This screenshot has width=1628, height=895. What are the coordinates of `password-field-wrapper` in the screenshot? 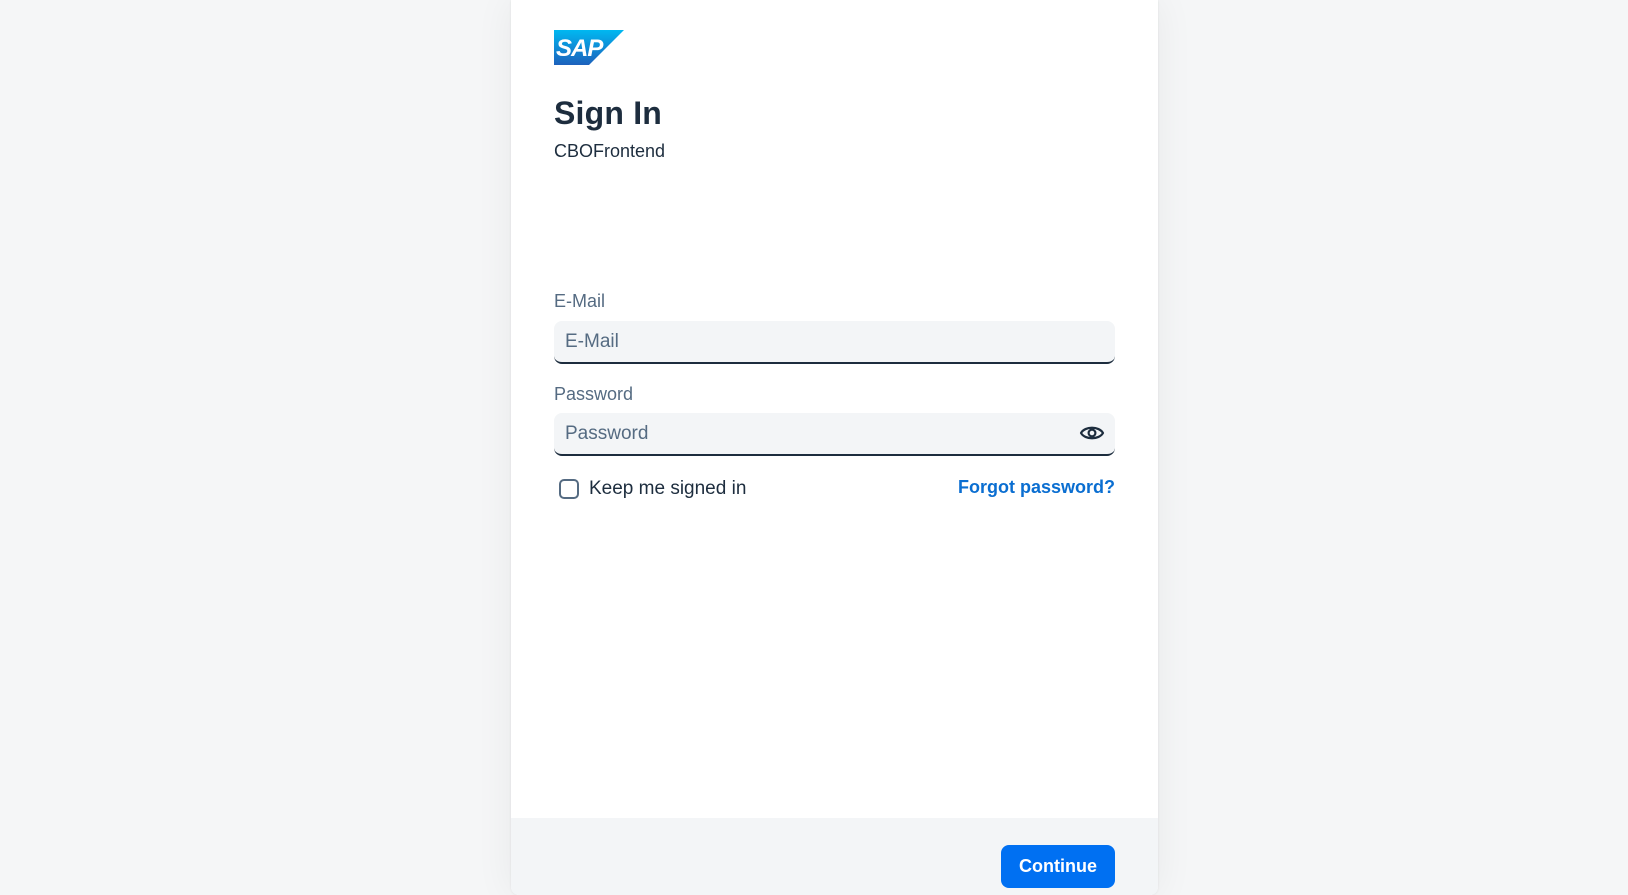 It's located at (834, 434).